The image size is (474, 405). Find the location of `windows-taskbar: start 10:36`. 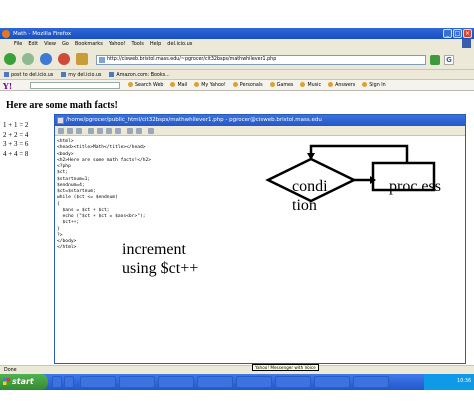

windows-taskbar: start 10:36 is located at coordinates (237, 382).